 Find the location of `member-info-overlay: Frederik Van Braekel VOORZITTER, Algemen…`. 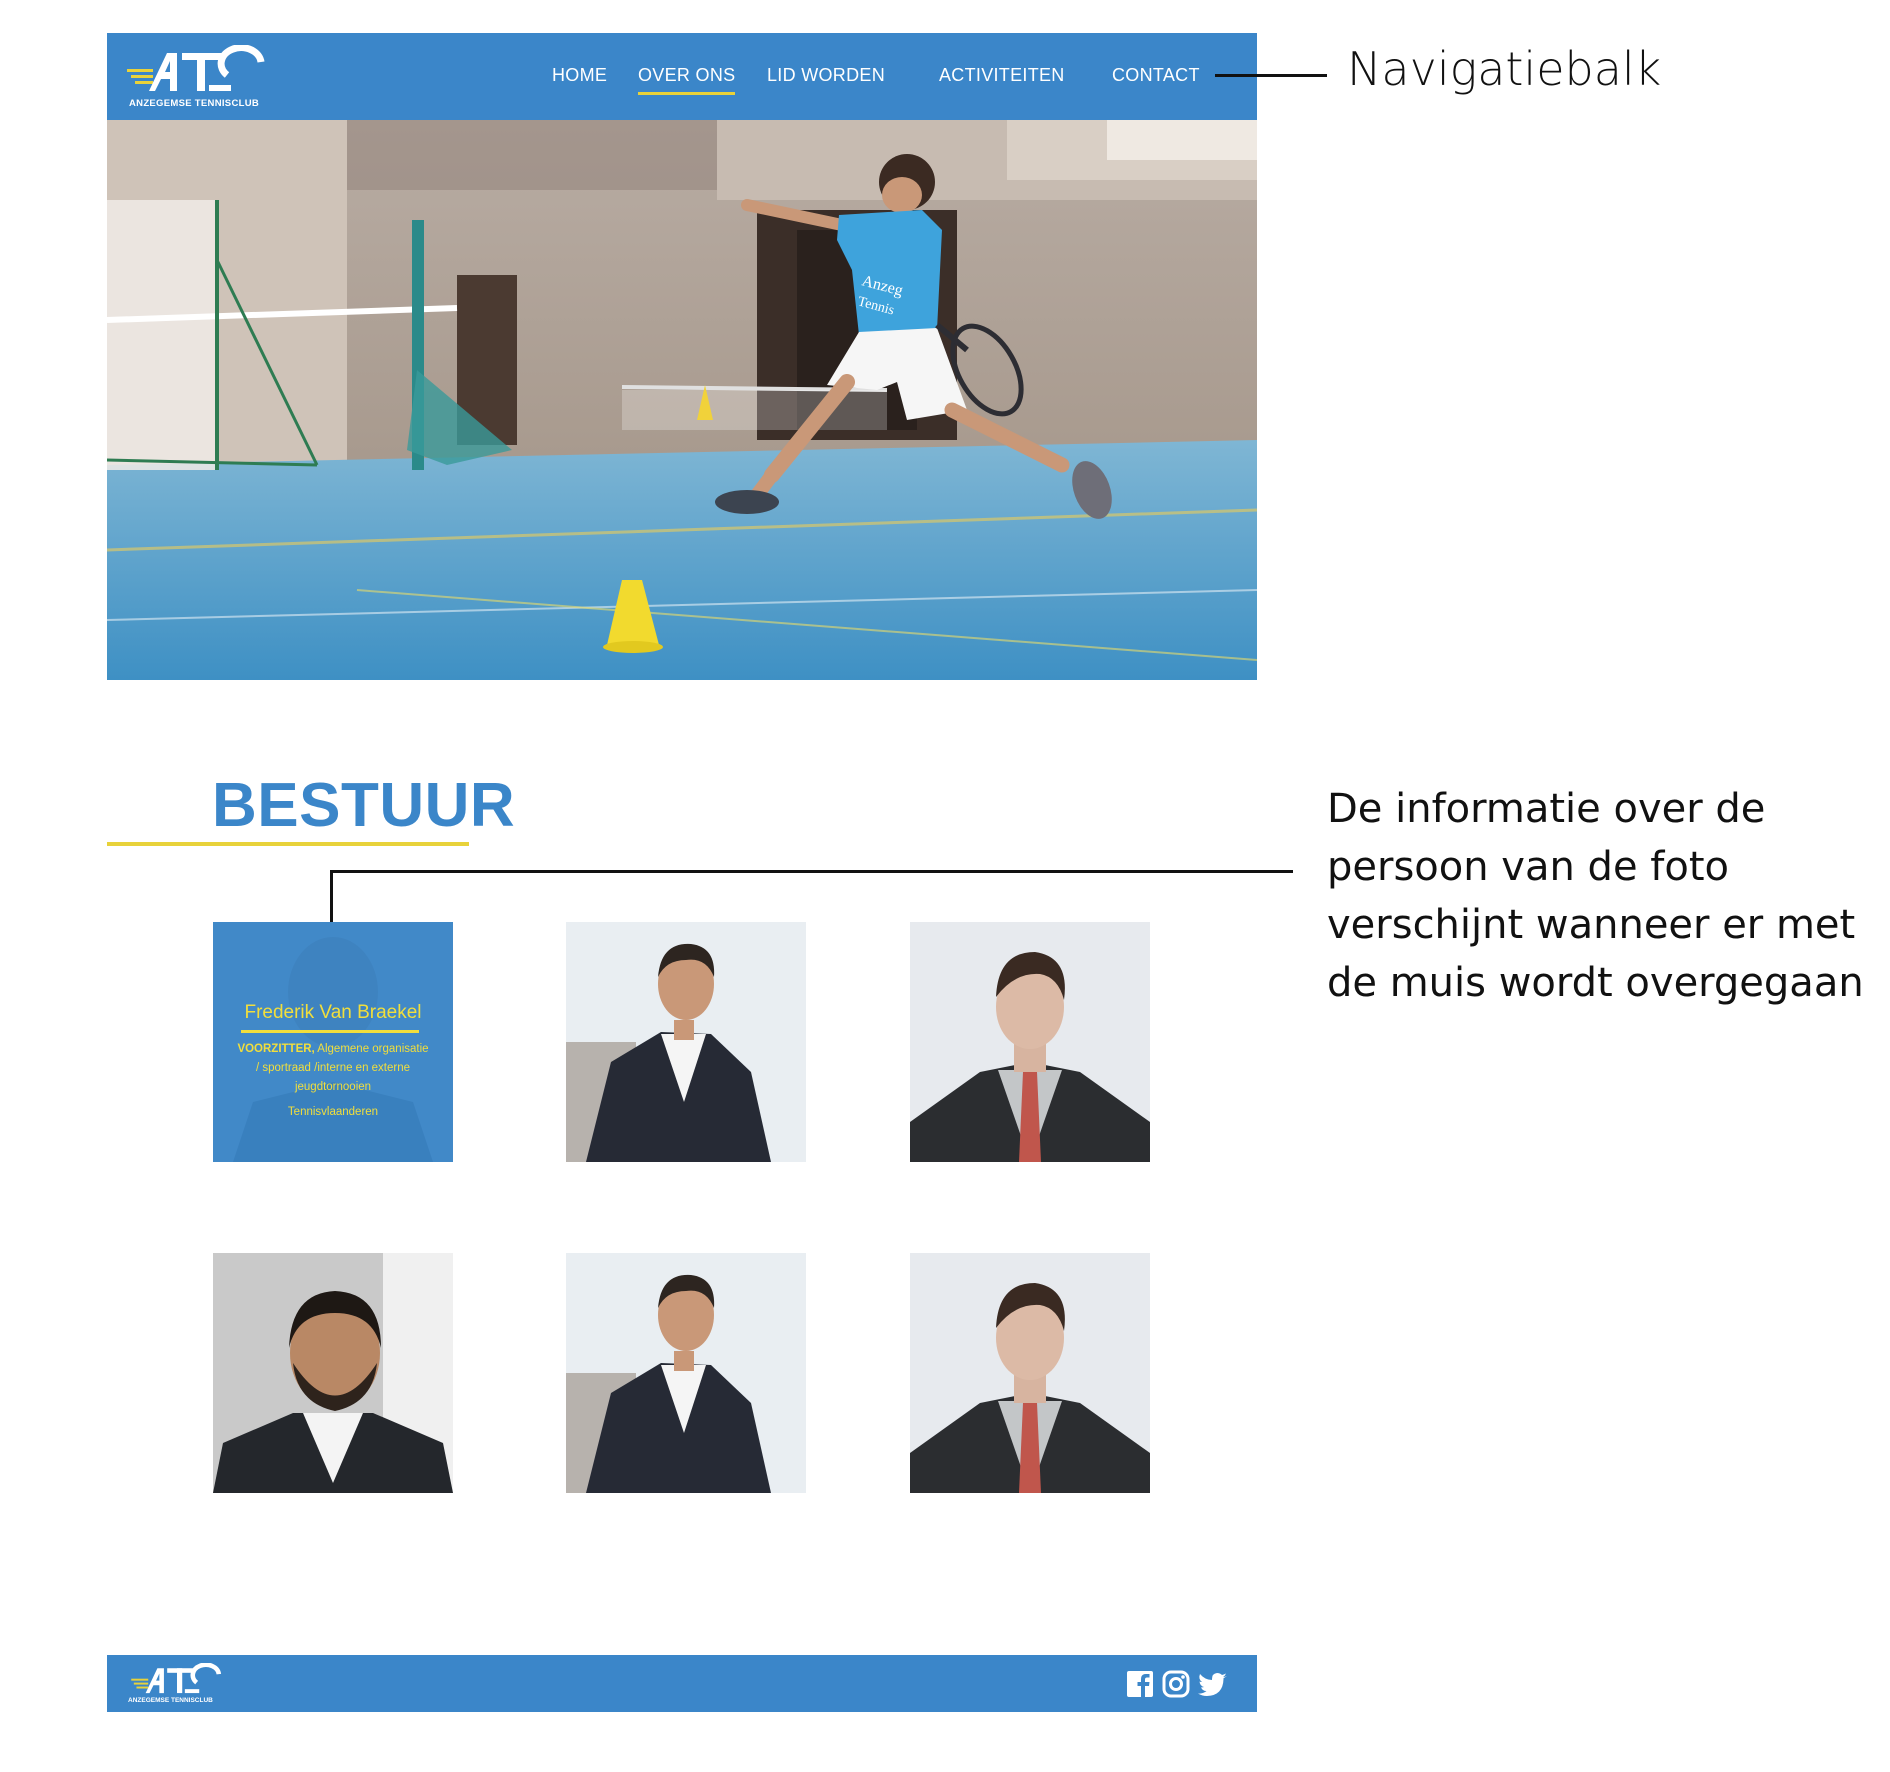

member-info-overlay: Frederik Van Braekel VOORZITTER, Algemen… is located at coordinates (333, 1042).